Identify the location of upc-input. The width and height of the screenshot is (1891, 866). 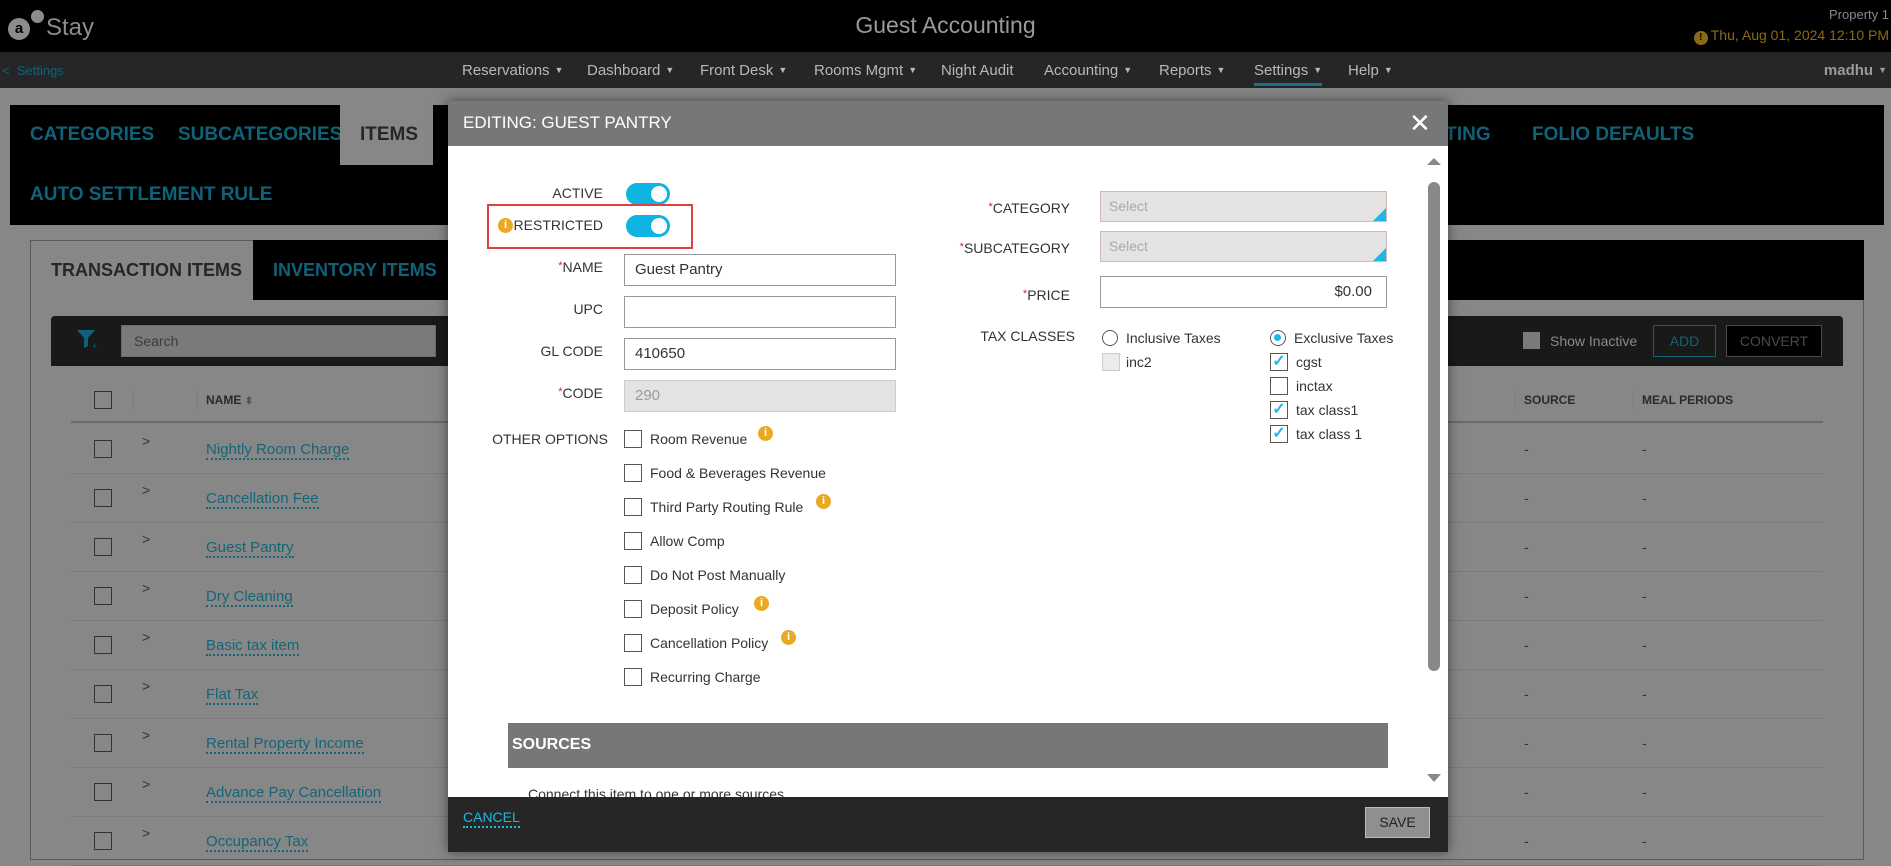
(760, 312).